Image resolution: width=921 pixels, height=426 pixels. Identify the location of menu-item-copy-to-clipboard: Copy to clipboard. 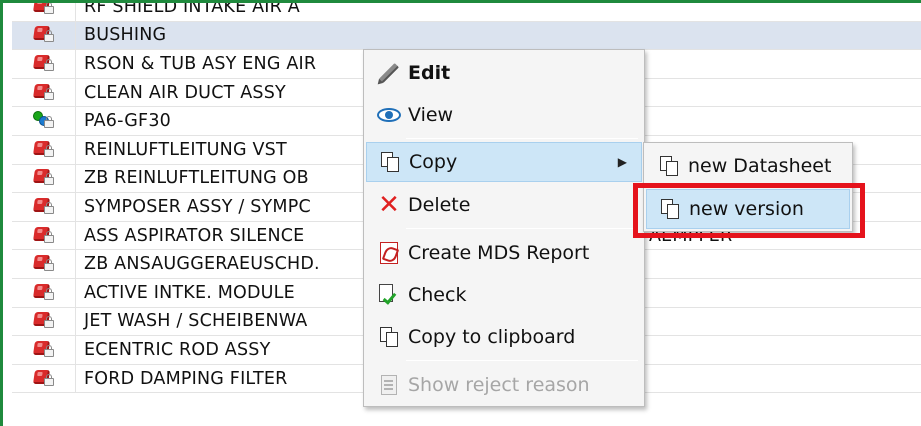
(504, 337).